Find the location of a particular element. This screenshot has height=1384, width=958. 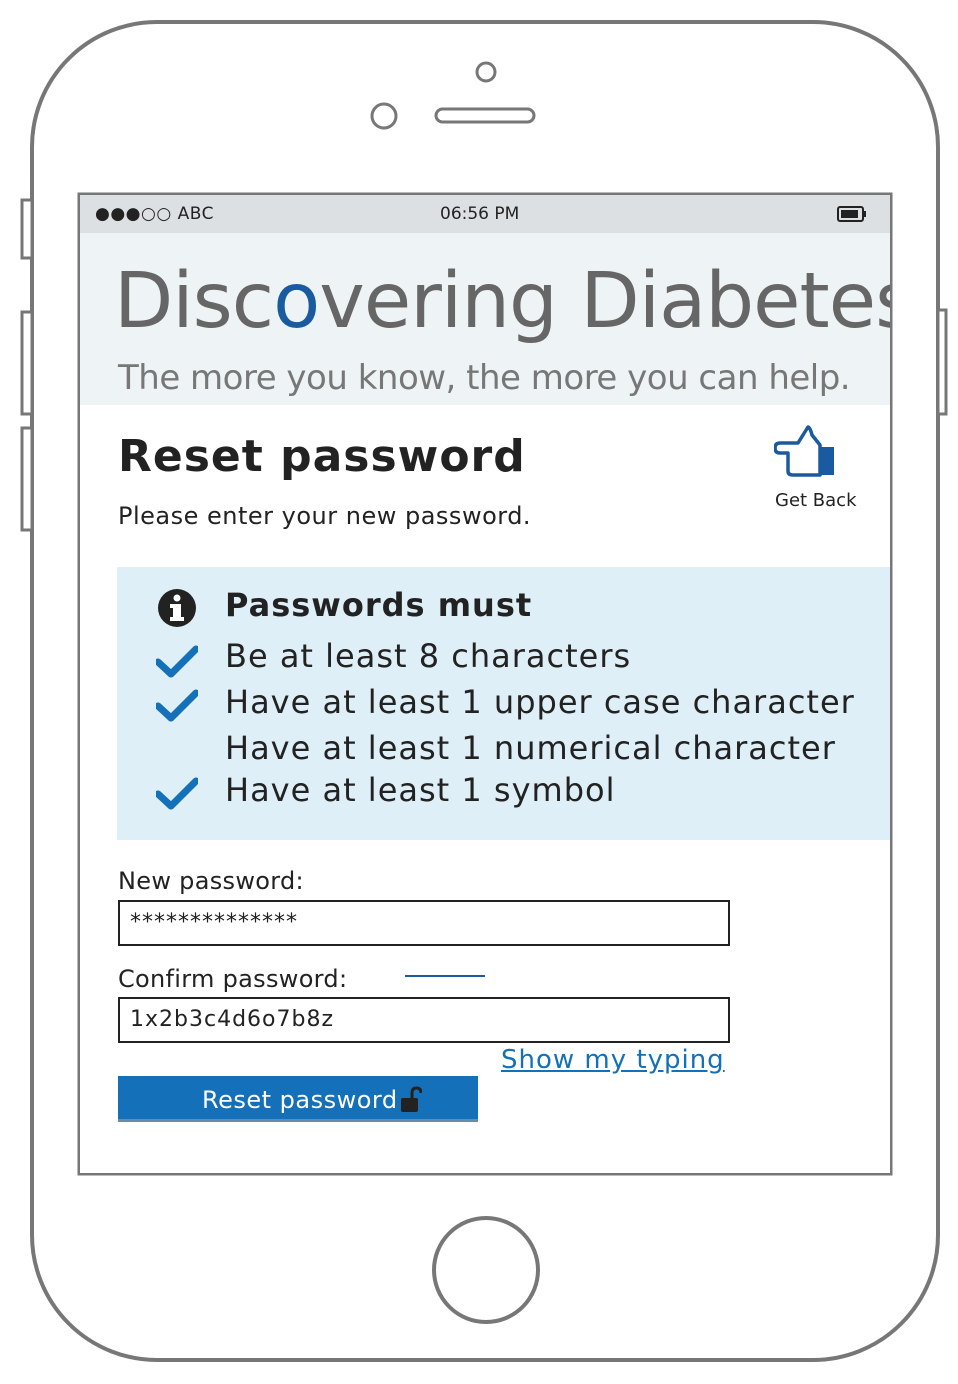

input-focus-indicator is located at coordinates (445, 976).